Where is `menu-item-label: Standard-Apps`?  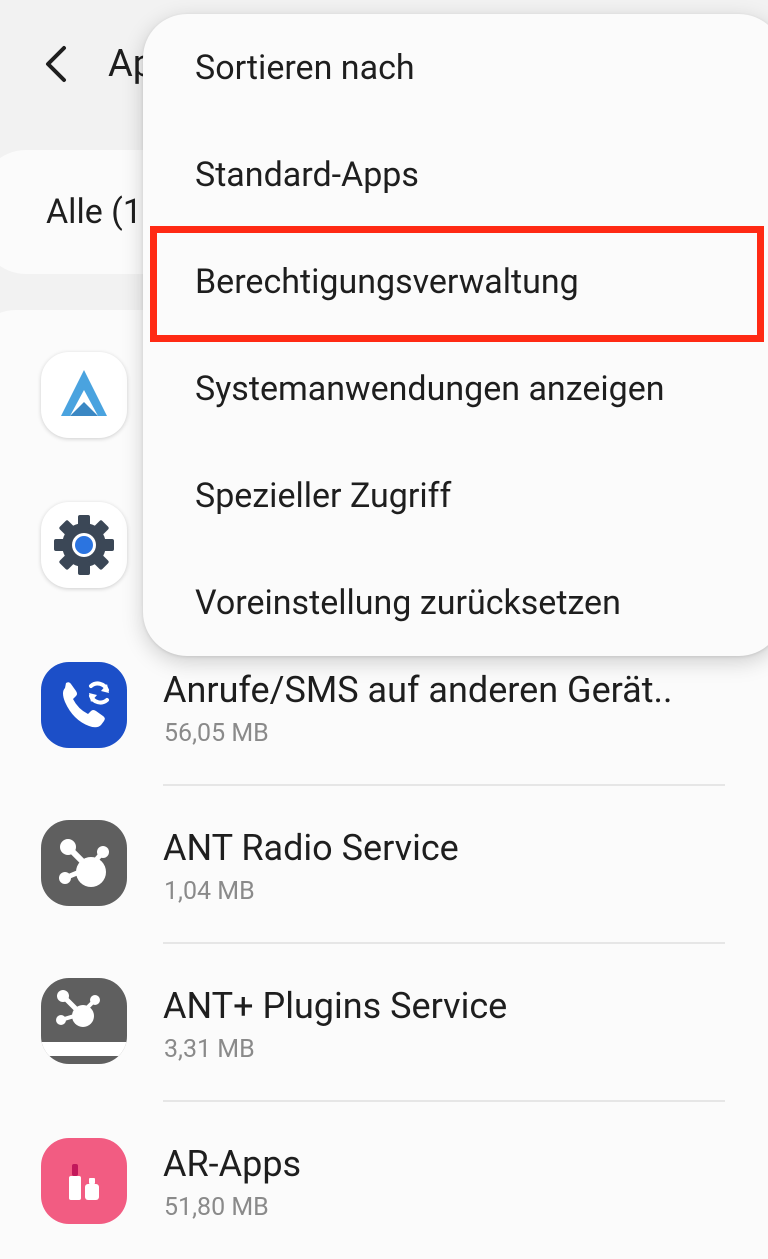 menu-item-label: Standard-Apps is located at coordinates (307, 175).